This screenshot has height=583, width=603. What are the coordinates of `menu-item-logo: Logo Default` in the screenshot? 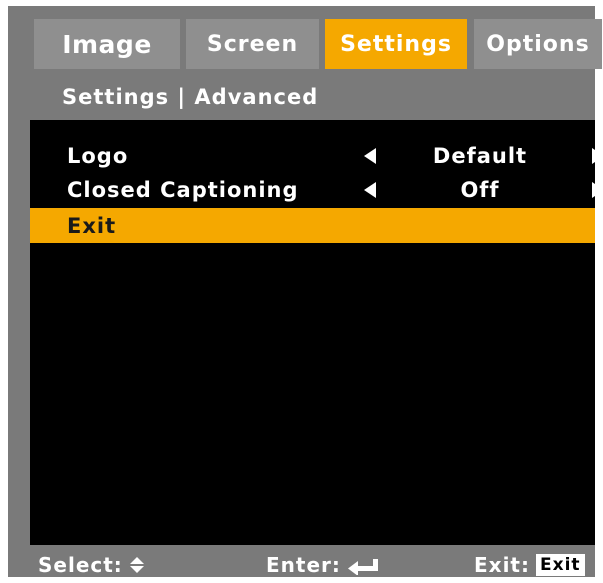 It's located at (316, 156).